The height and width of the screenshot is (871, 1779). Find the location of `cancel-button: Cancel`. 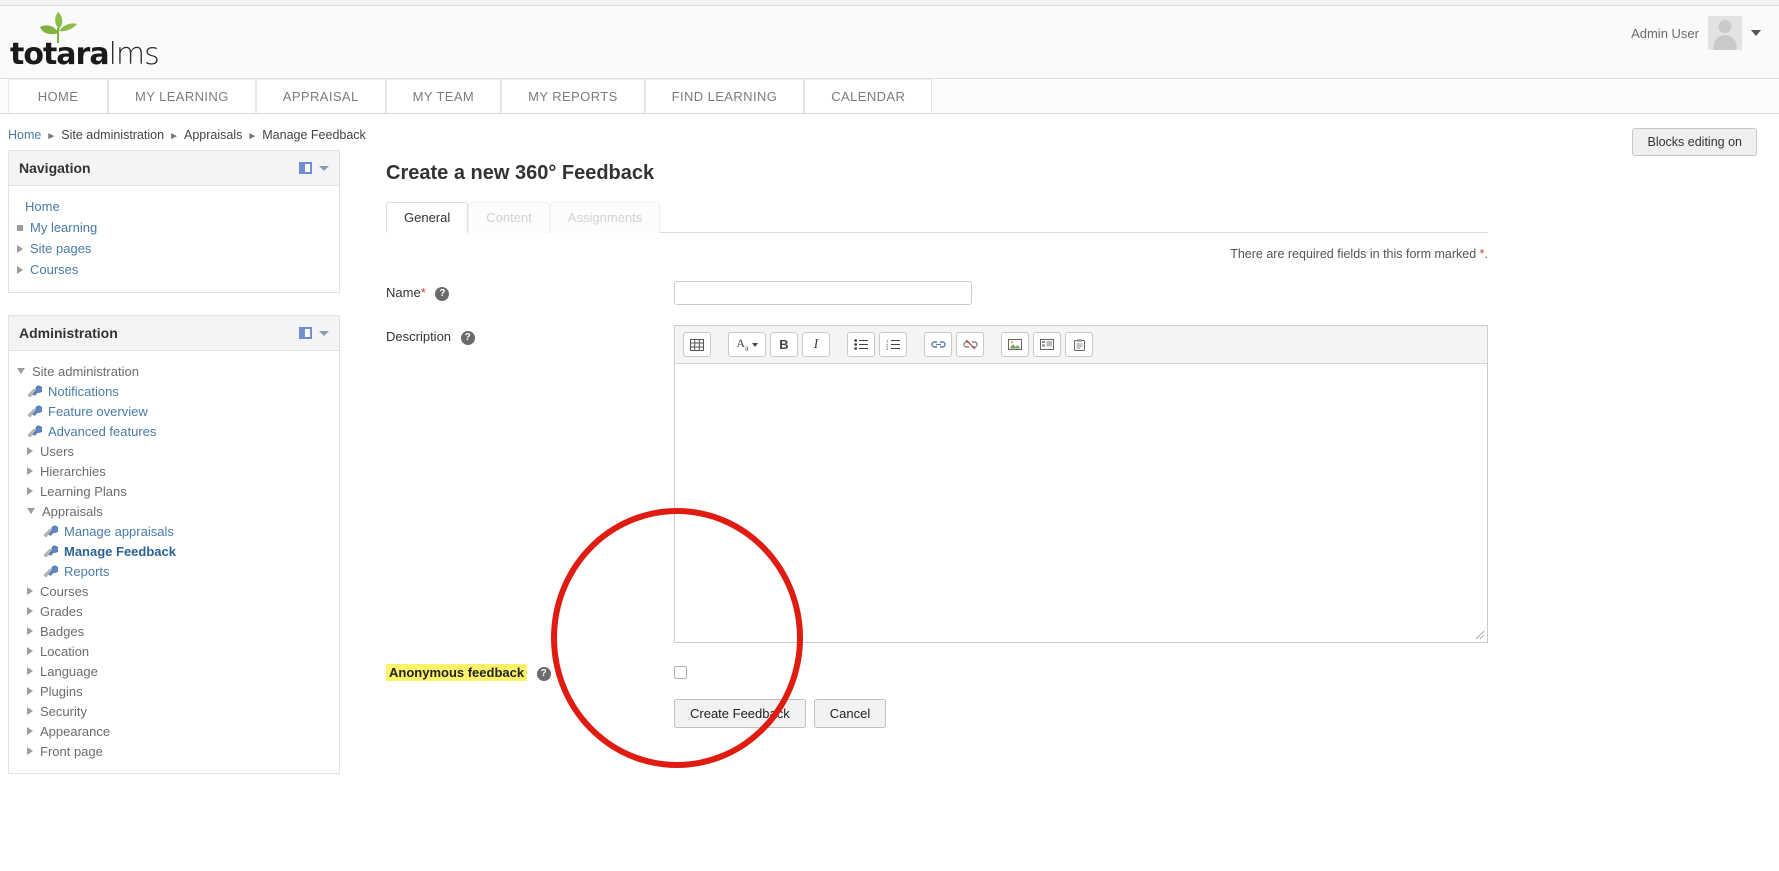

cancel-button: Cancel is located at coordinates (850, 713).